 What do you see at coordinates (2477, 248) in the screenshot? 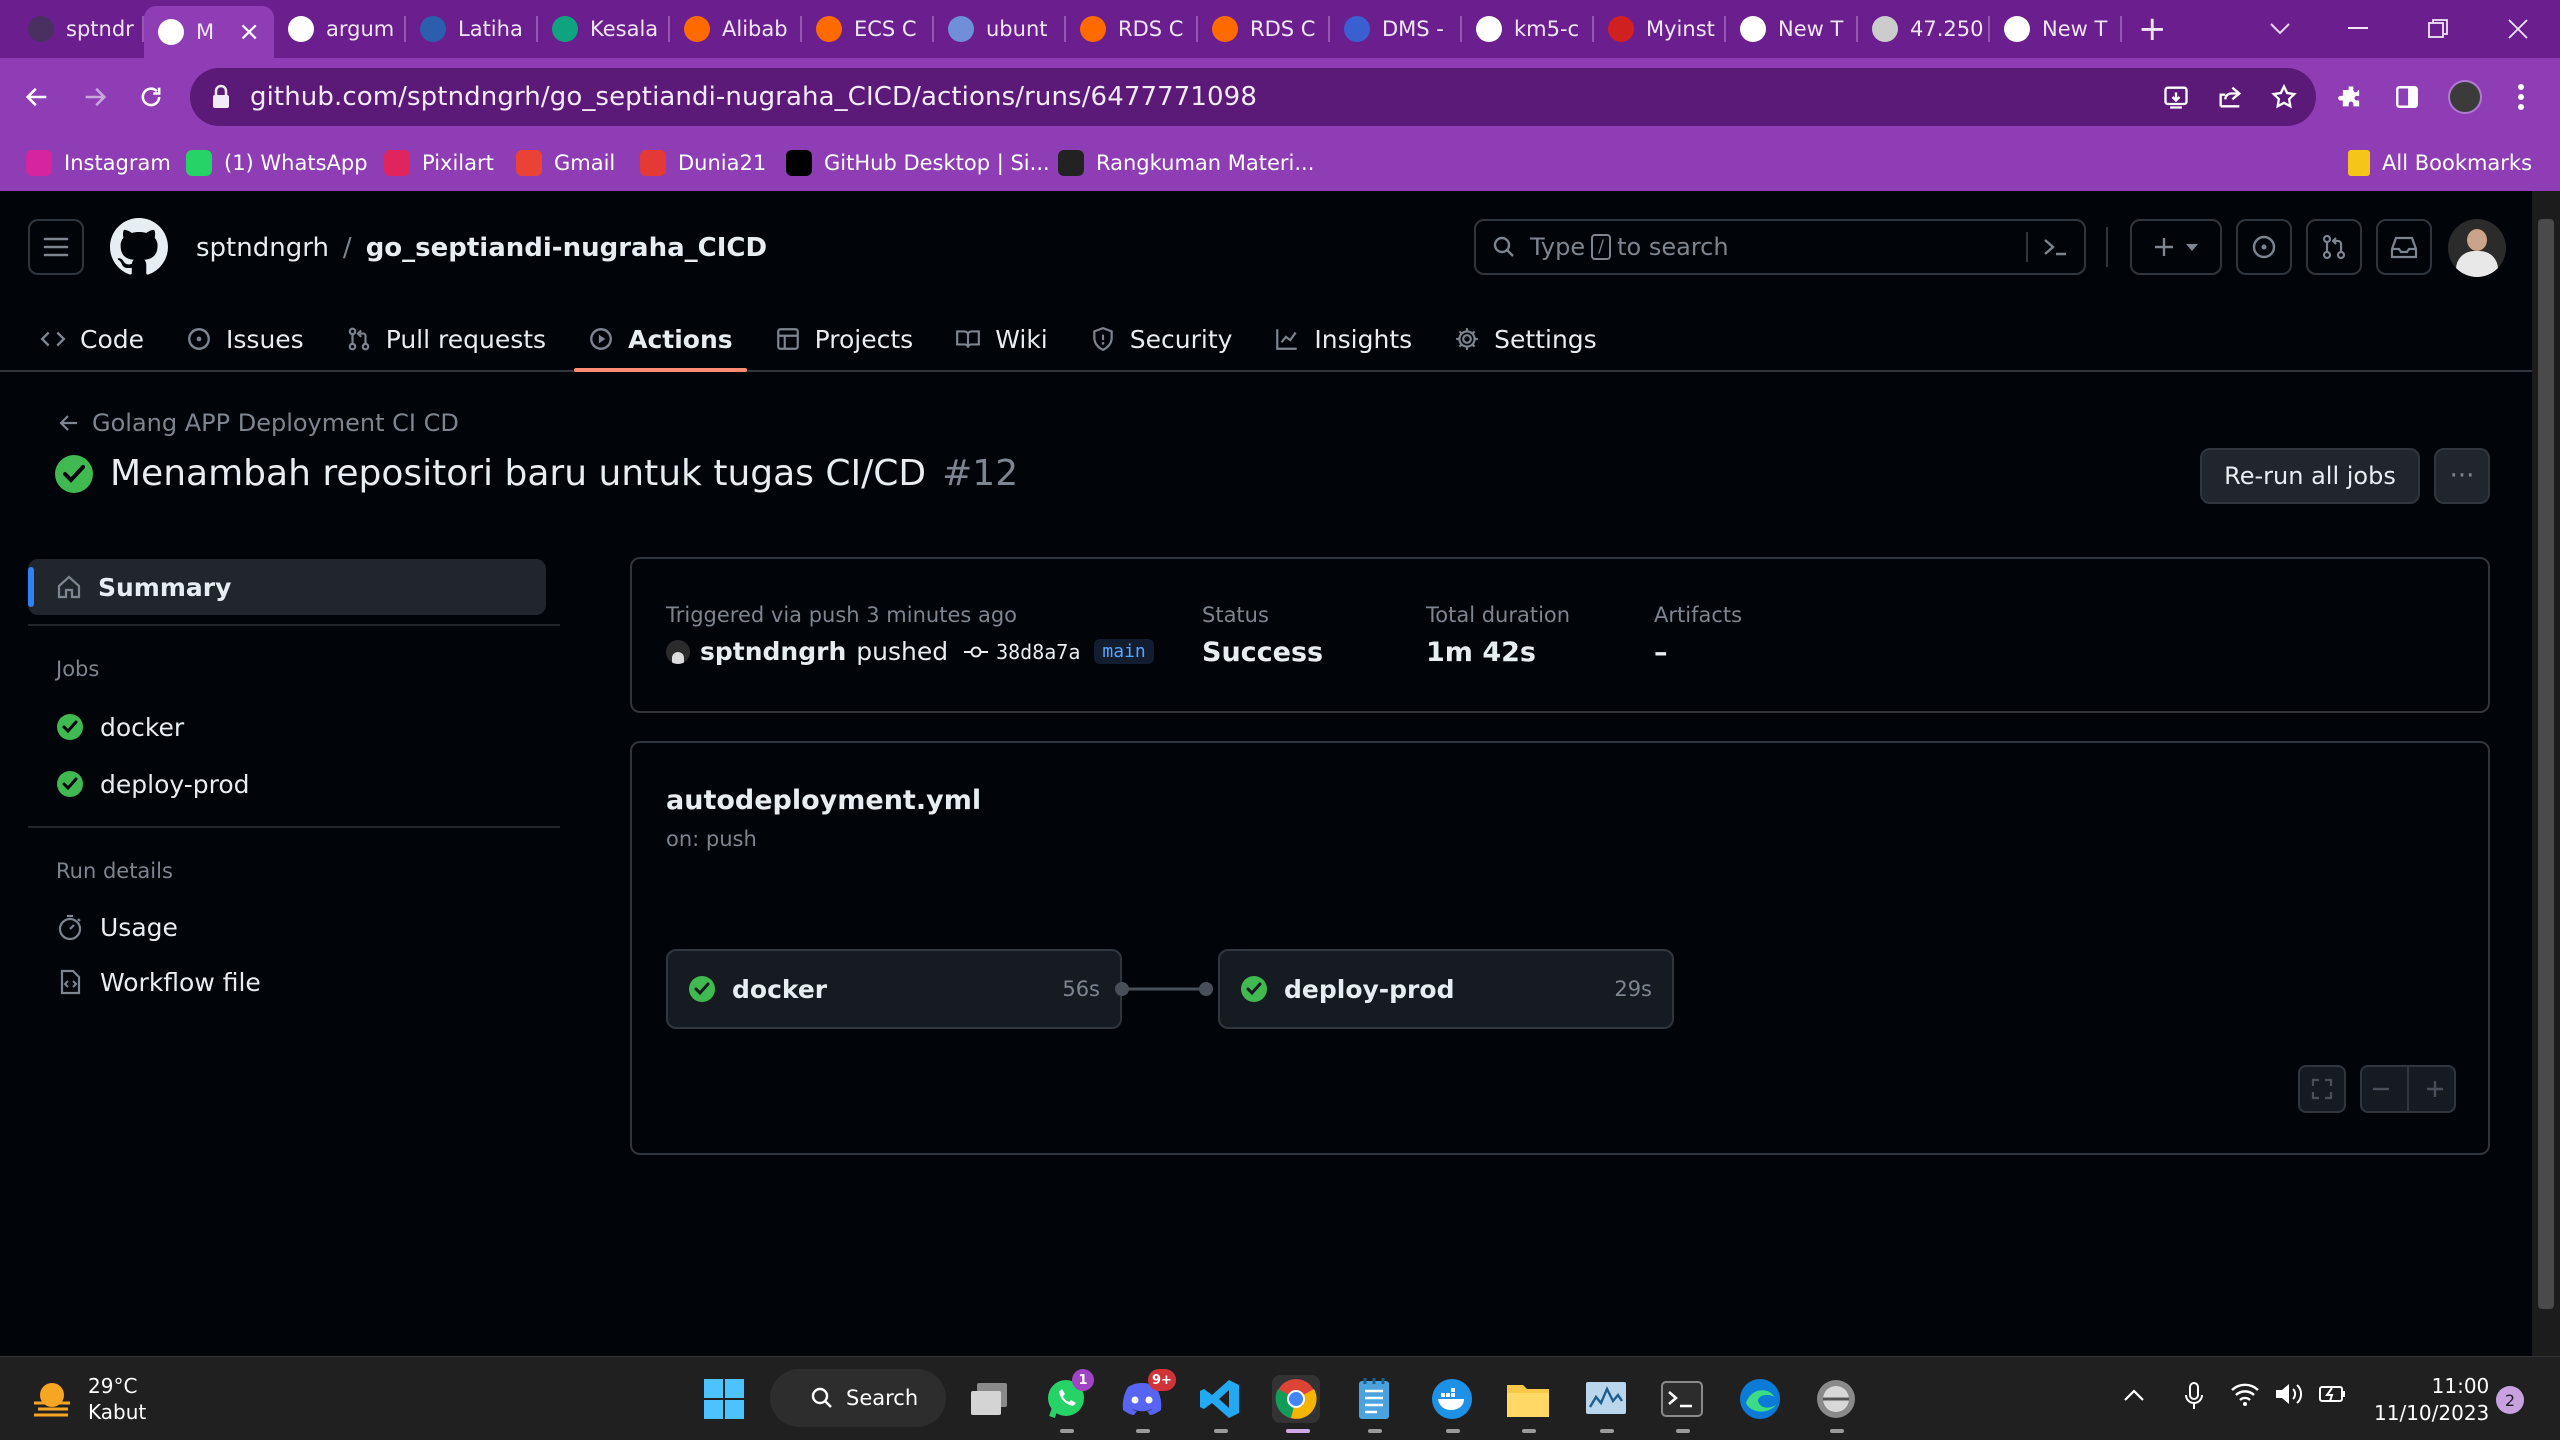
I see `user-avatar` at bounding box center [2477, 248].